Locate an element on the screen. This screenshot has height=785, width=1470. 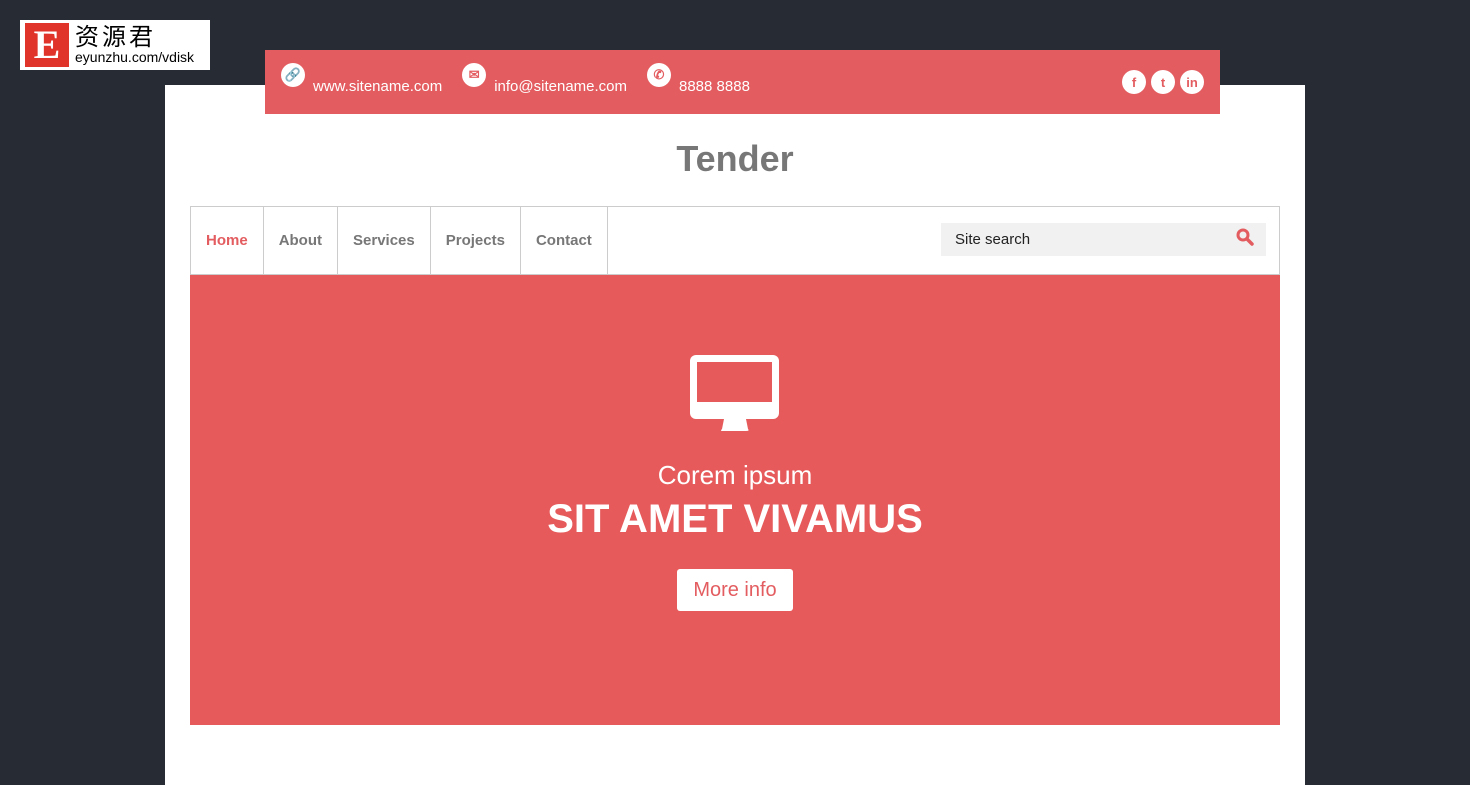
email-link: ✉ info@sitename.com is located at coordinates (544, 79).